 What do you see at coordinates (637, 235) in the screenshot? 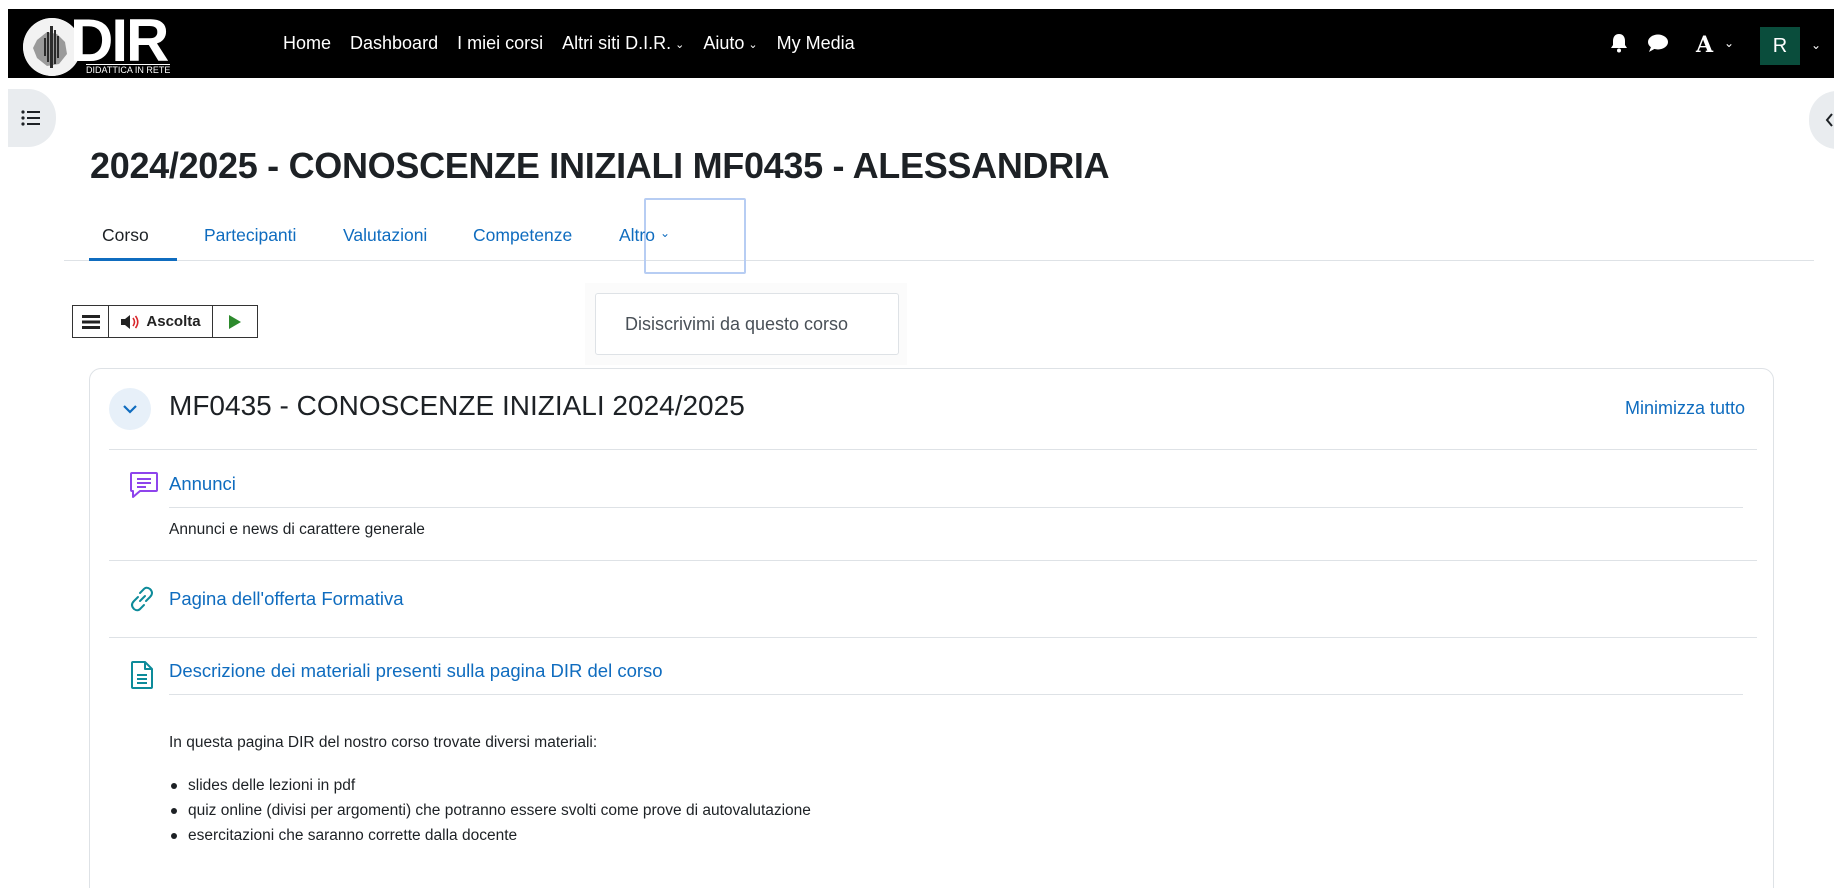
I see `tab-more-label: Altro` at bounding box center [637, 235].